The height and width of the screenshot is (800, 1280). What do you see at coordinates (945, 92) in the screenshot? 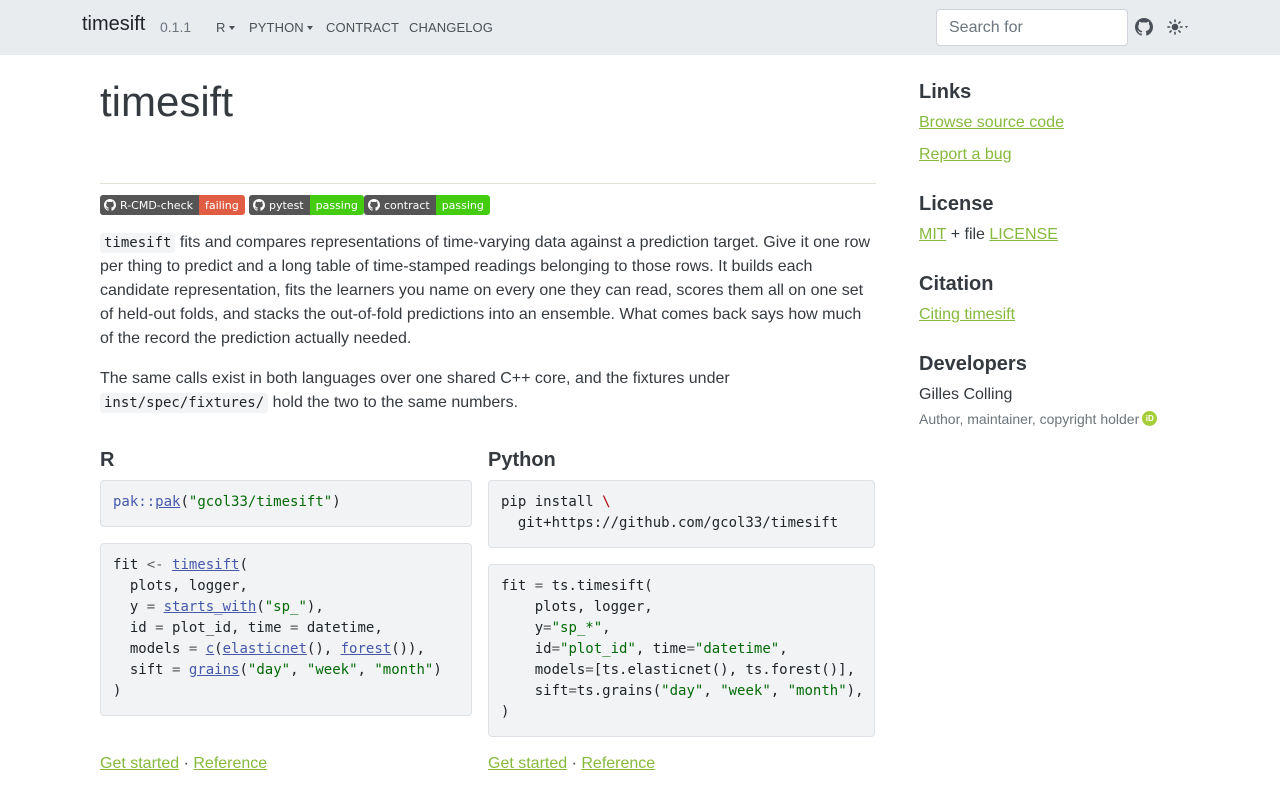
I see `links-heading: Links` at bounding box center [945, 92].